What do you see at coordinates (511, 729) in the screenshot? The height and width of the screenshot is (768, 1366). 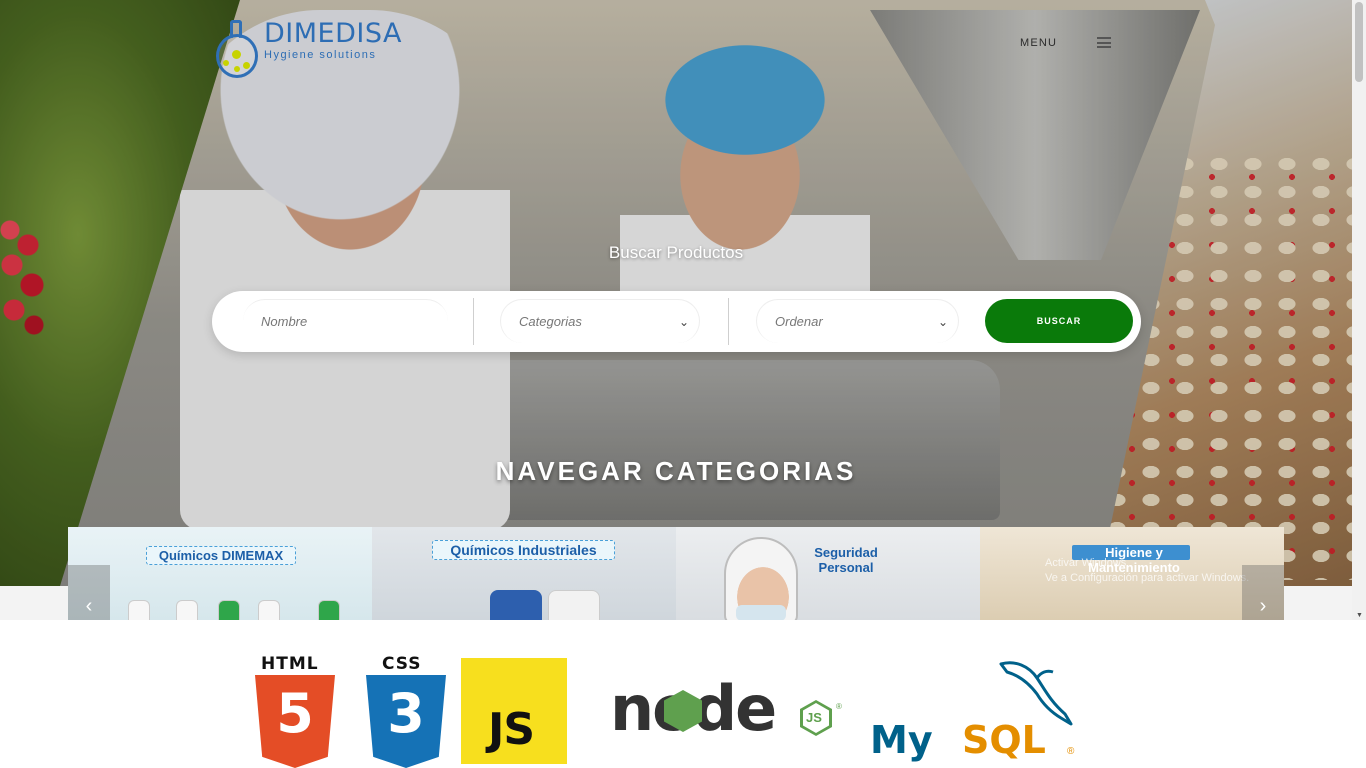 I see `javascript-logo-text: JS` at bounding box center [511, 729].